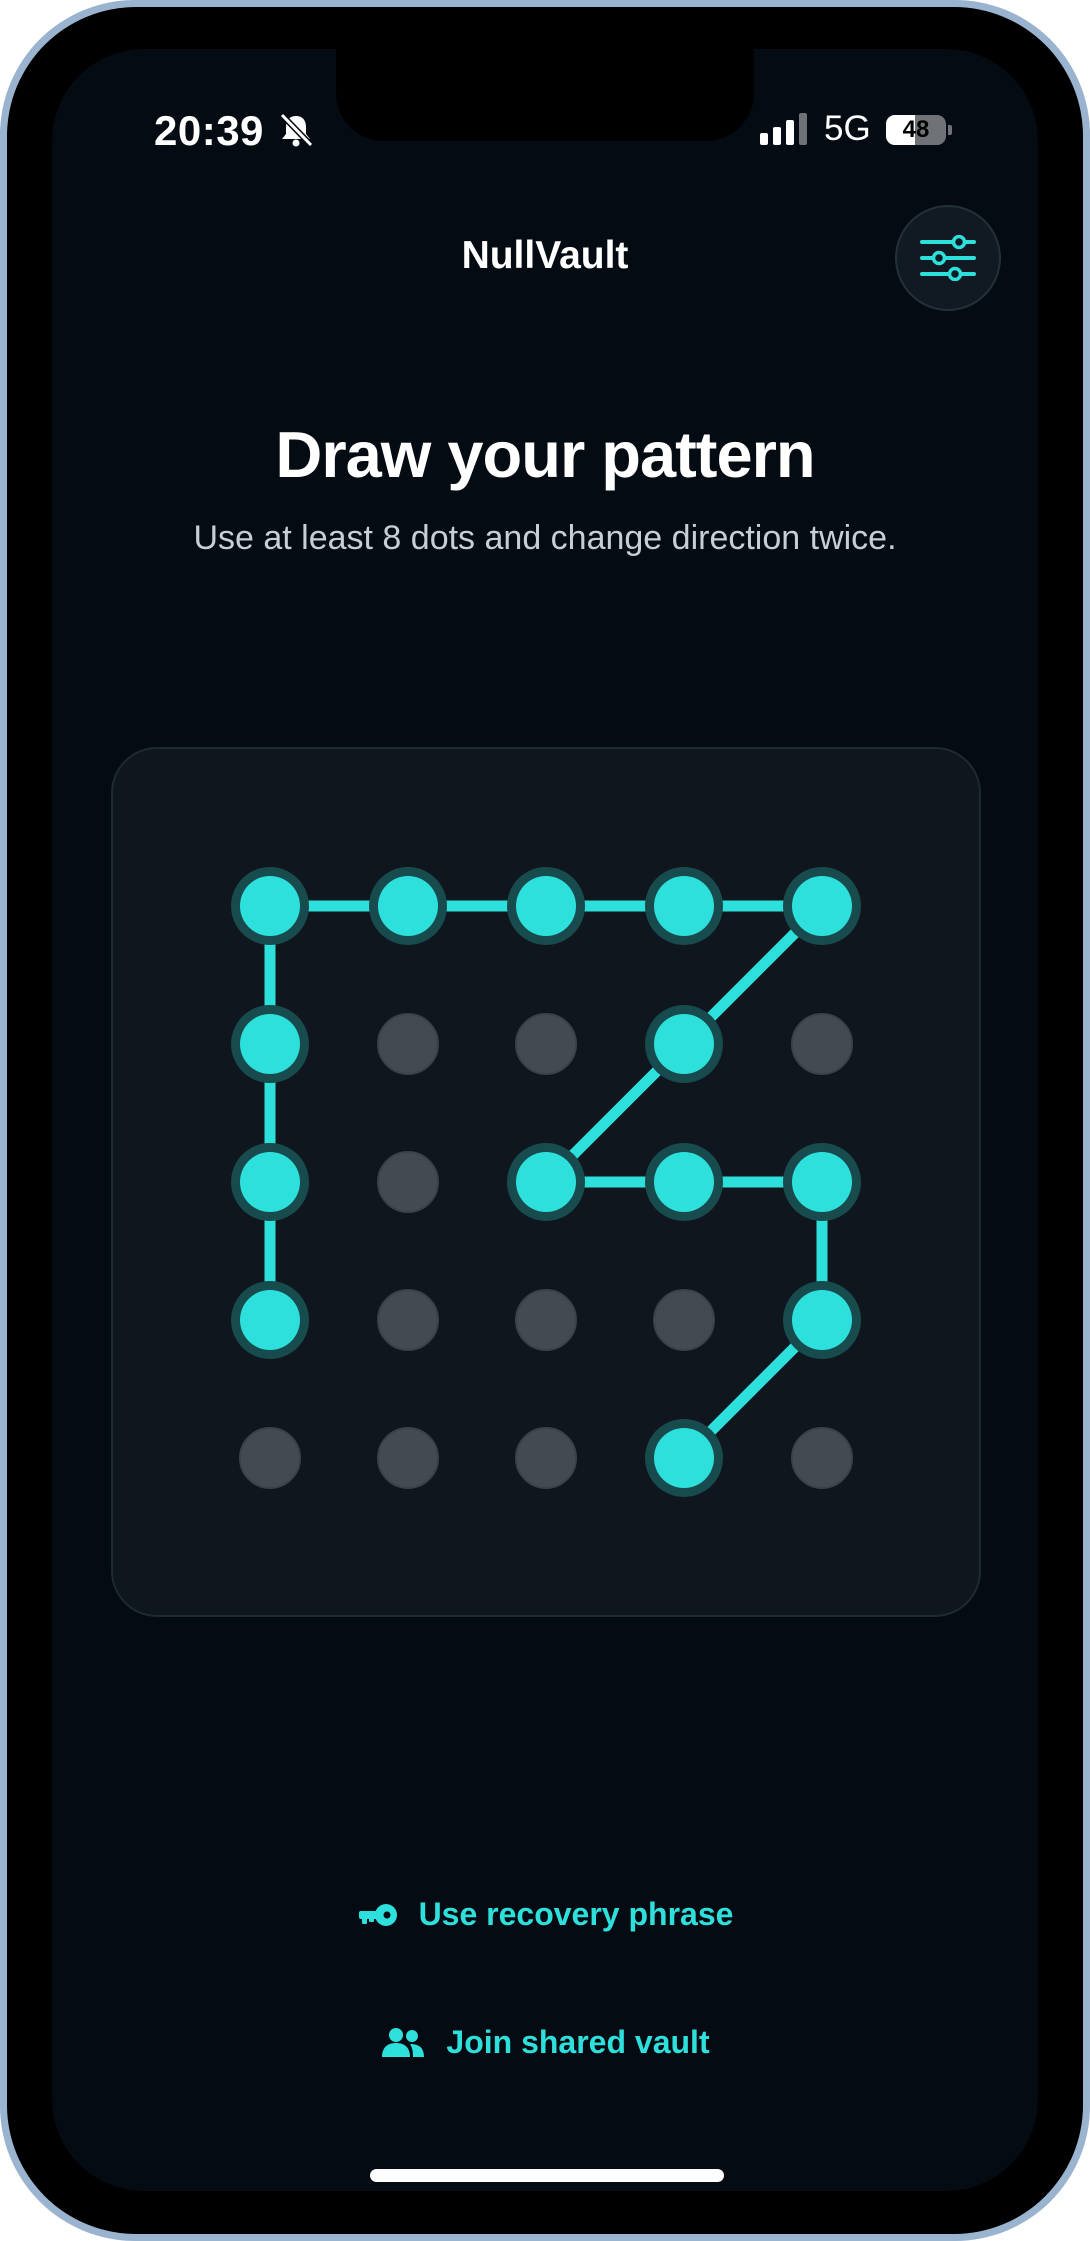  I want to click on key-icon, so click(377, 1914).